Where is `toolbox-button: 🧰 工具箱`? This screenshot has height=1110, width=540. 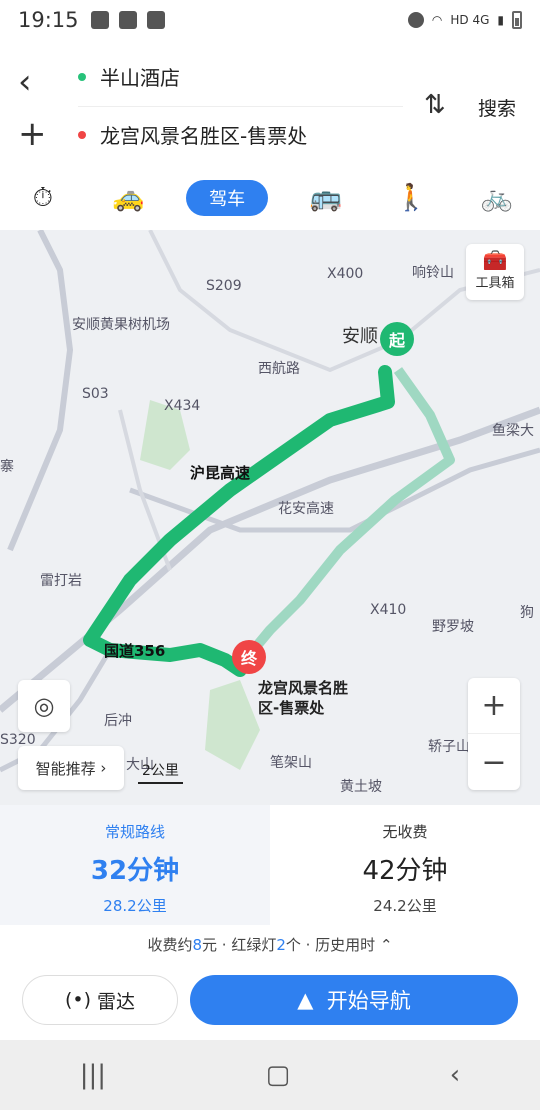
toolbox-button: 🧰 工具箱 is located at coordinates (495, 272).